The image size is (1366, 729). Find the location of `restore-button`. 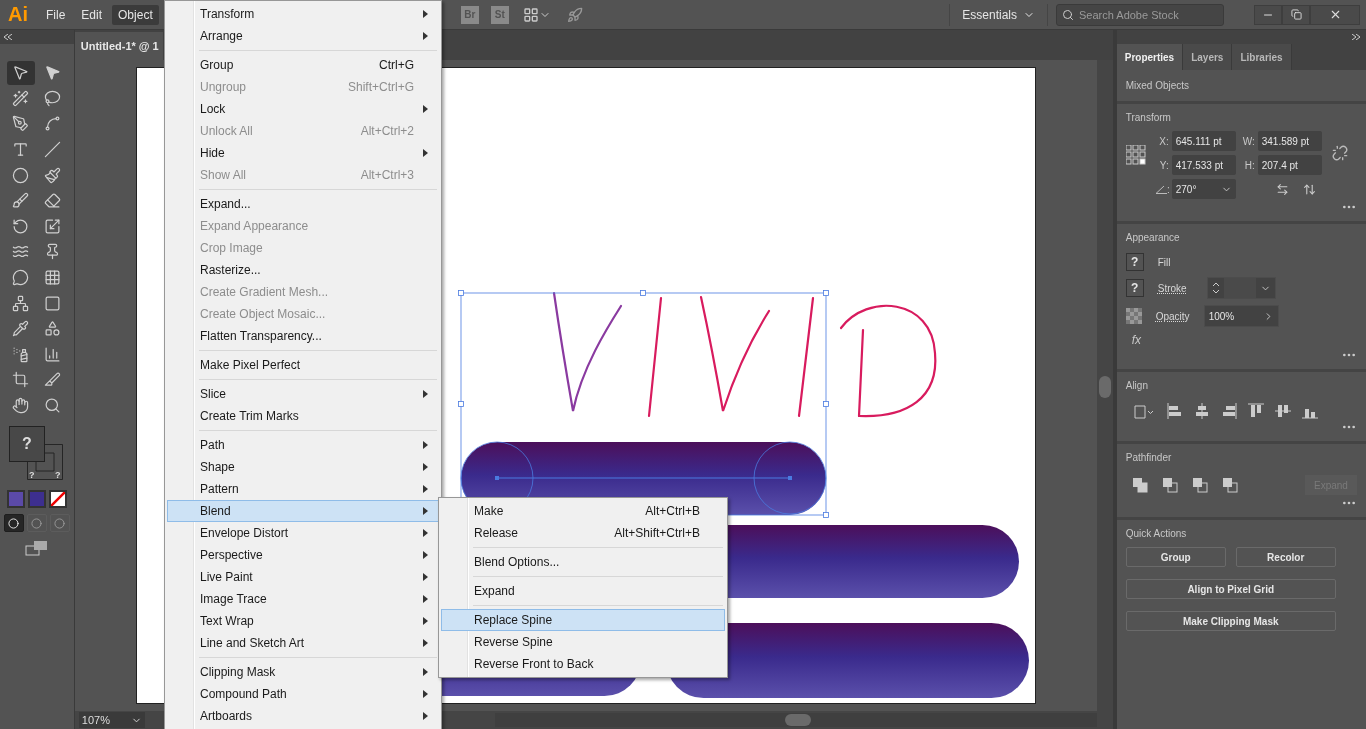

restore-button is located at coordinates (1296, 14).